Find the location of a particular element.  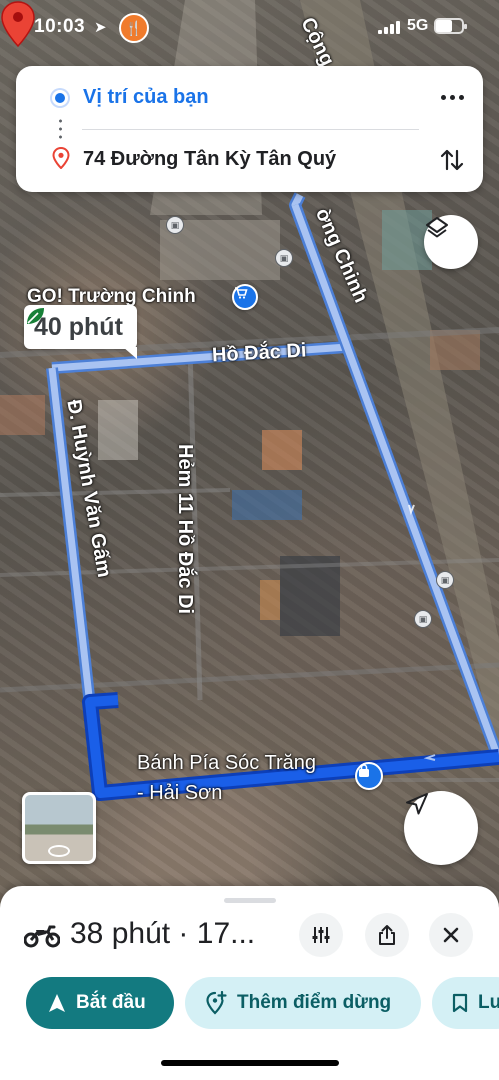

cellular-signal-icon is located at coordinates (389, 27).